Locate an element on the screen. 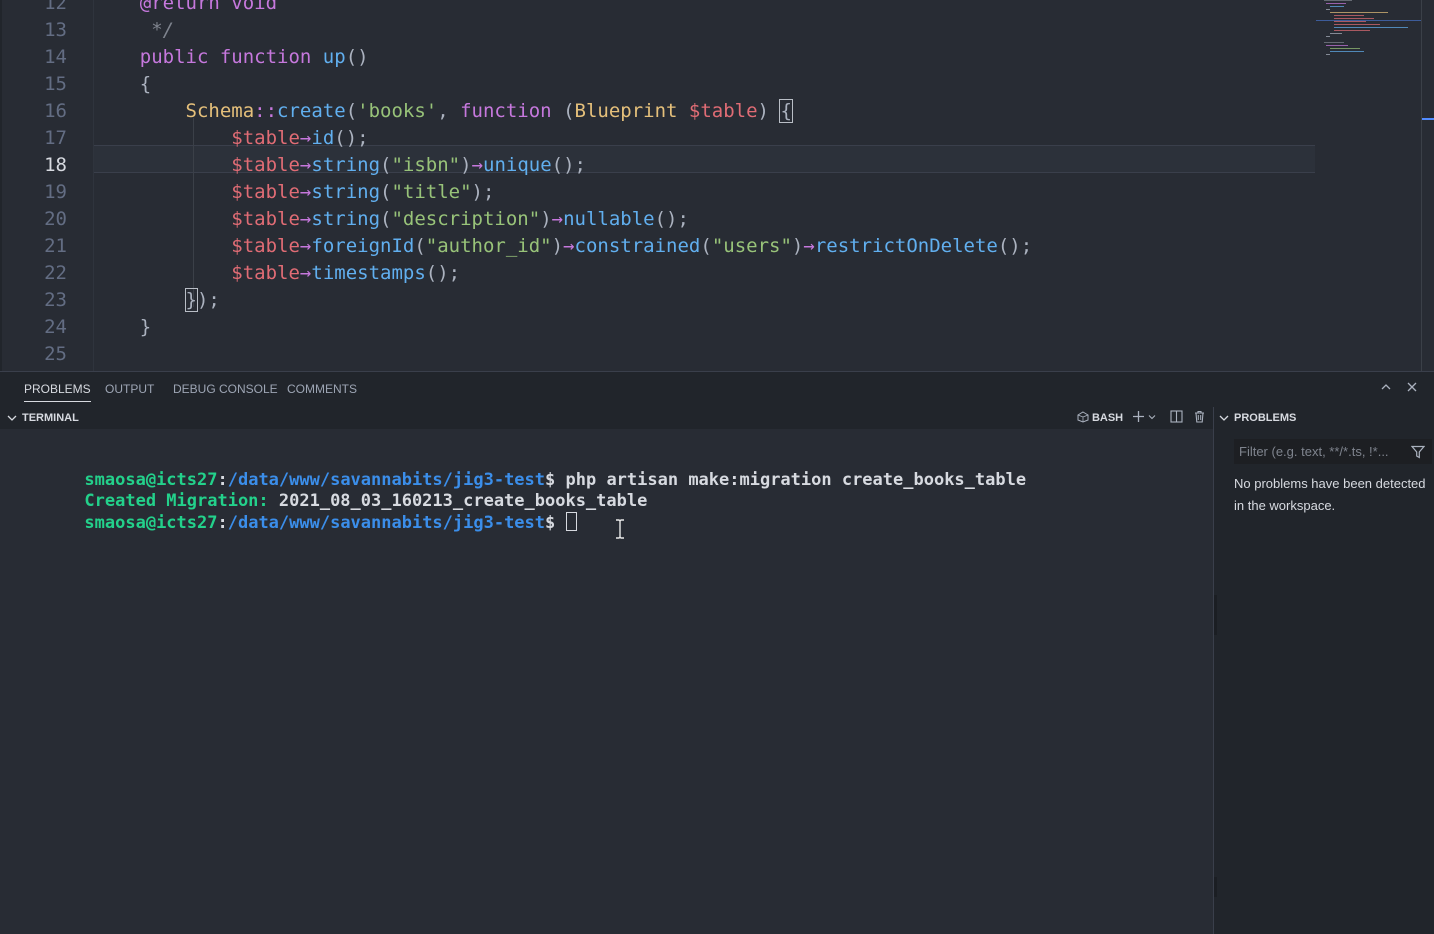 The image size is (1434, 934). code-token: ); is located at coordinates (208, 300).